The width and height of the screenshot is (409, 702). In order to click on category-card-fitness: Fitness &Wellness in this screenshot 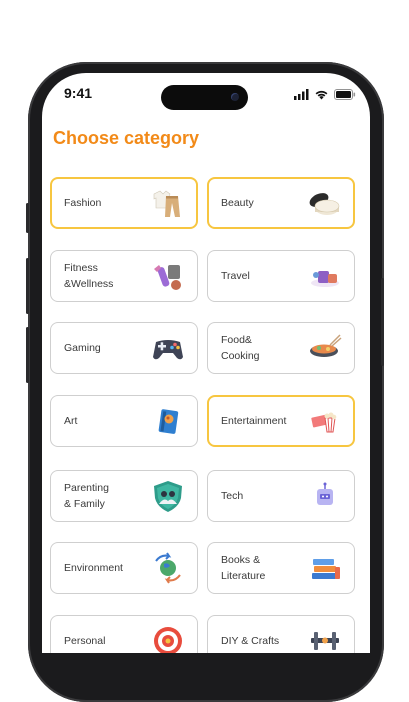, I will do `click(124, 276)`.